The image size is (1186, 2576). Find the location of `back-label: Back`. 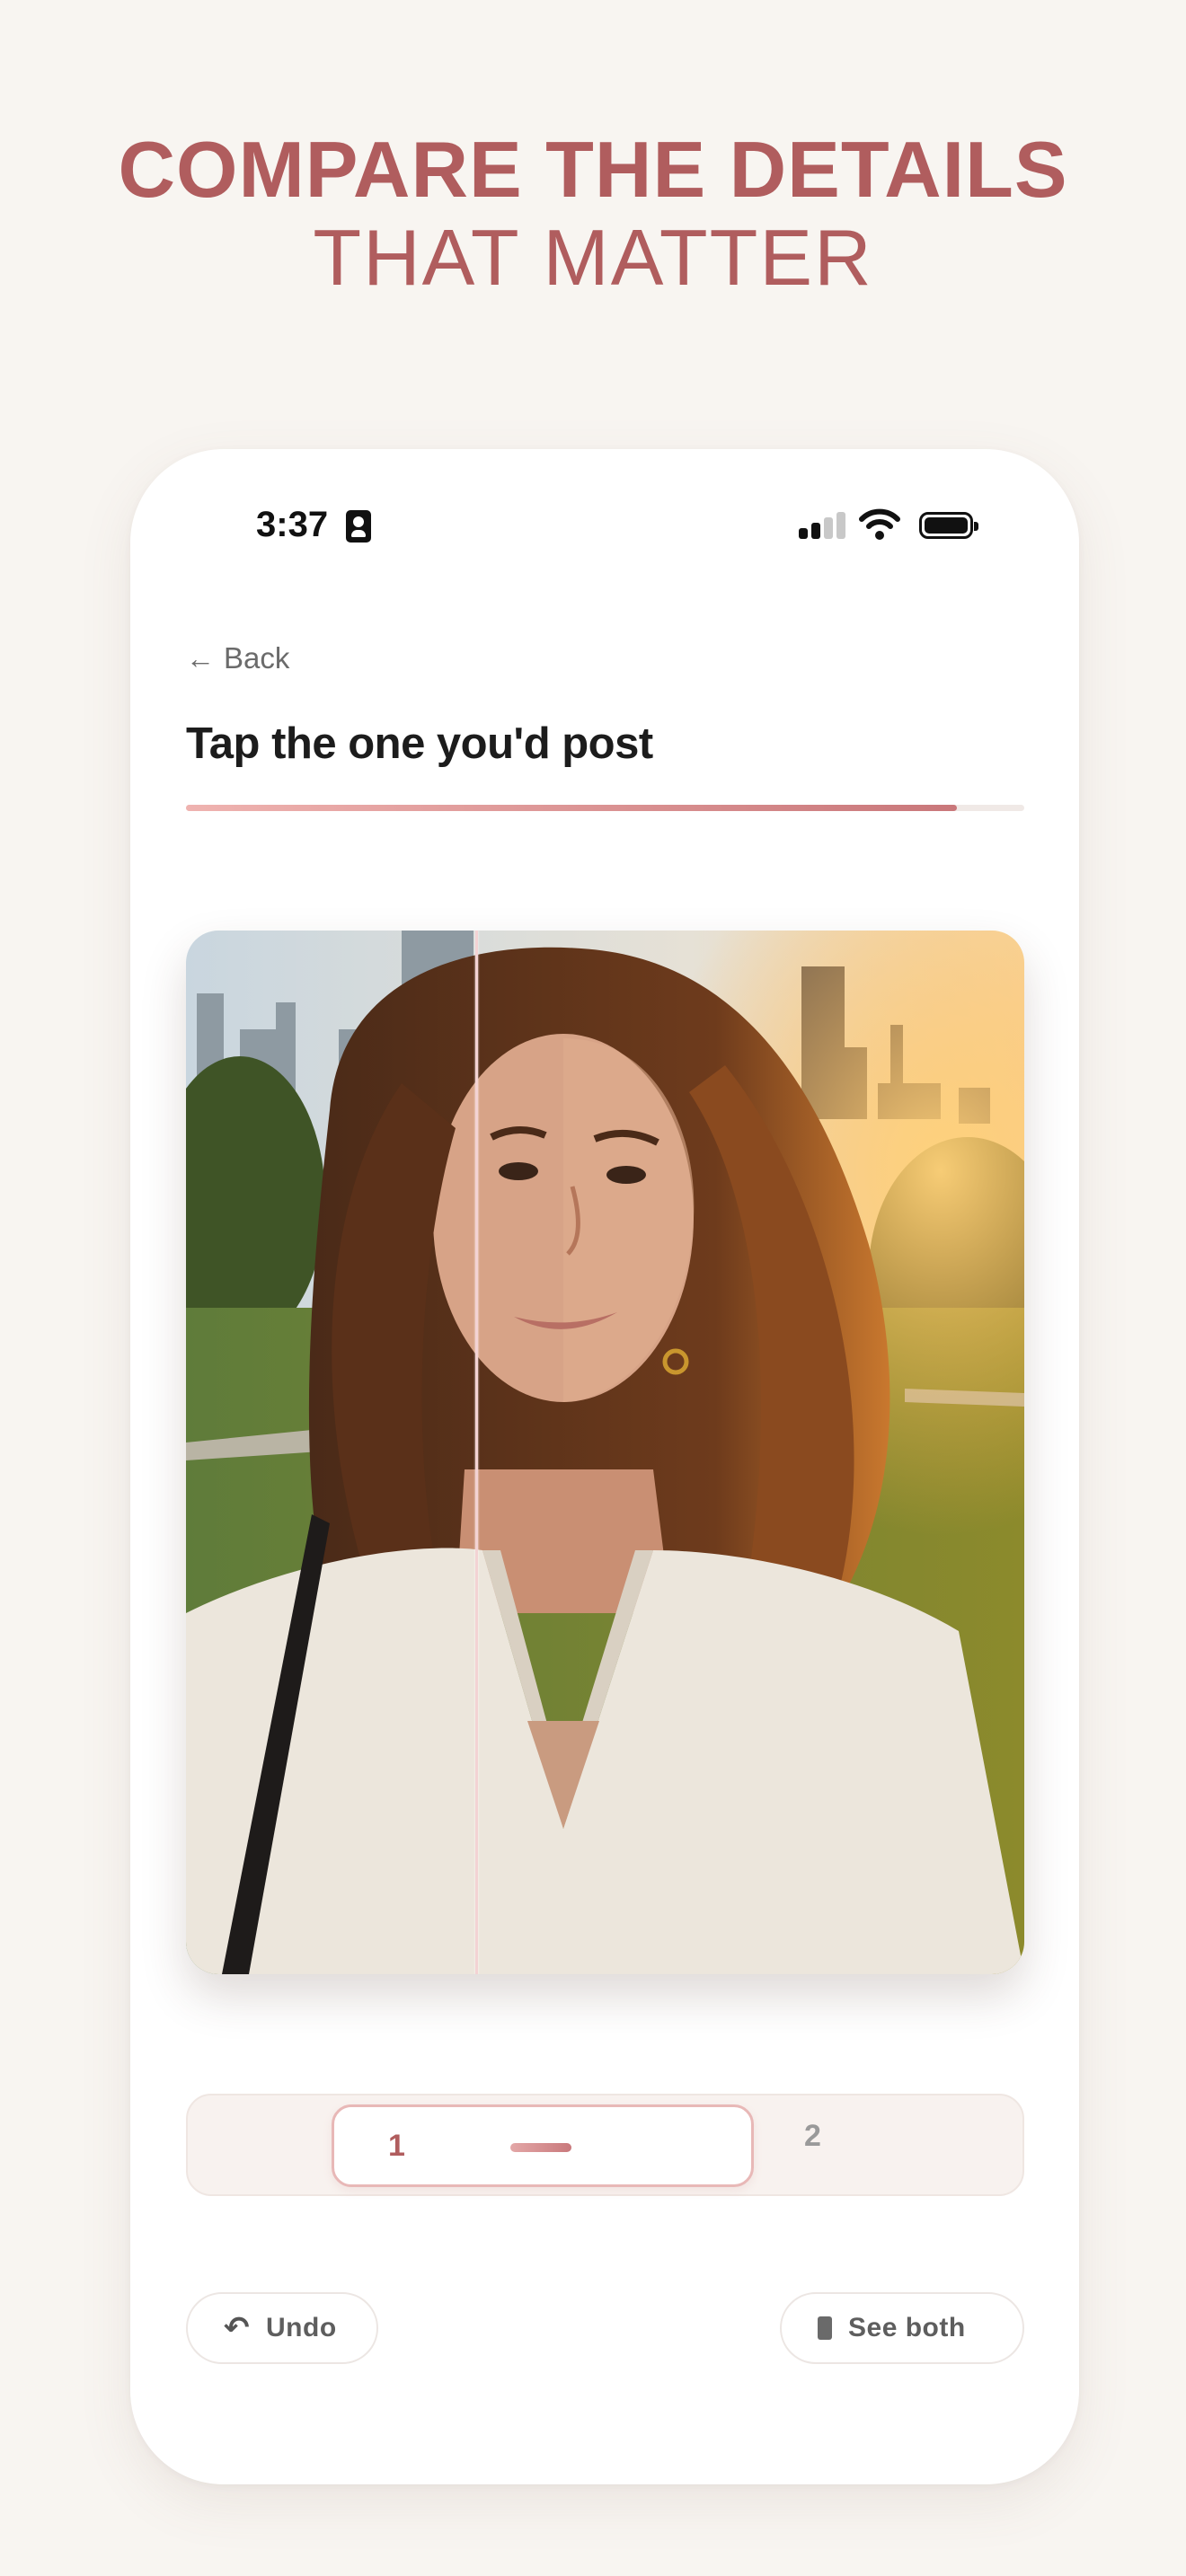

back-label: Back is located at coordinates (257, 658).